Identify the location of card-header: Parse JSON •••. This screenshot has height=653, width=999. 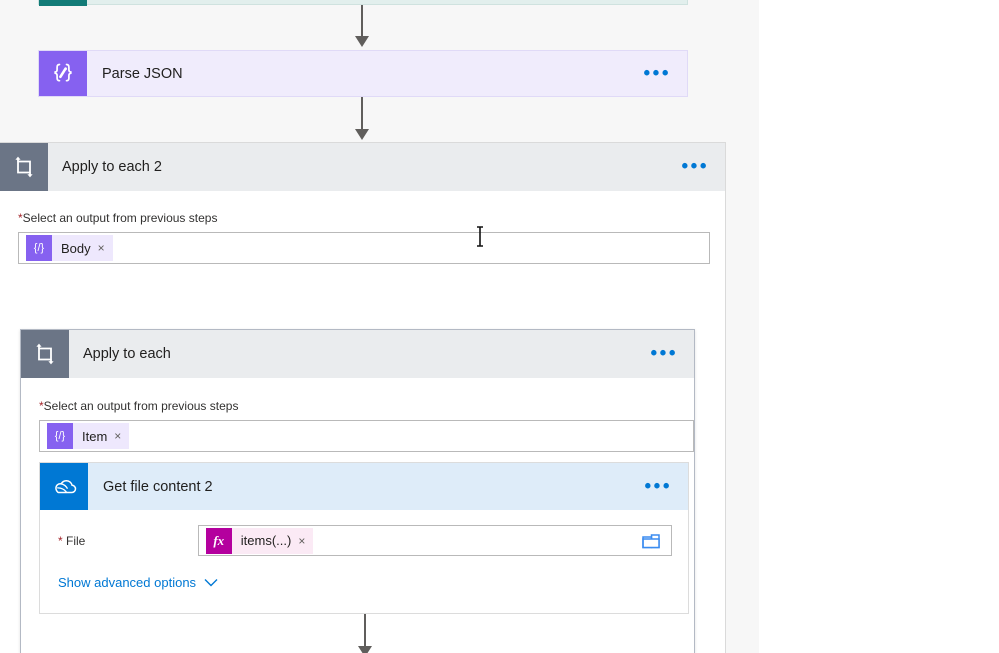
(363, 73).